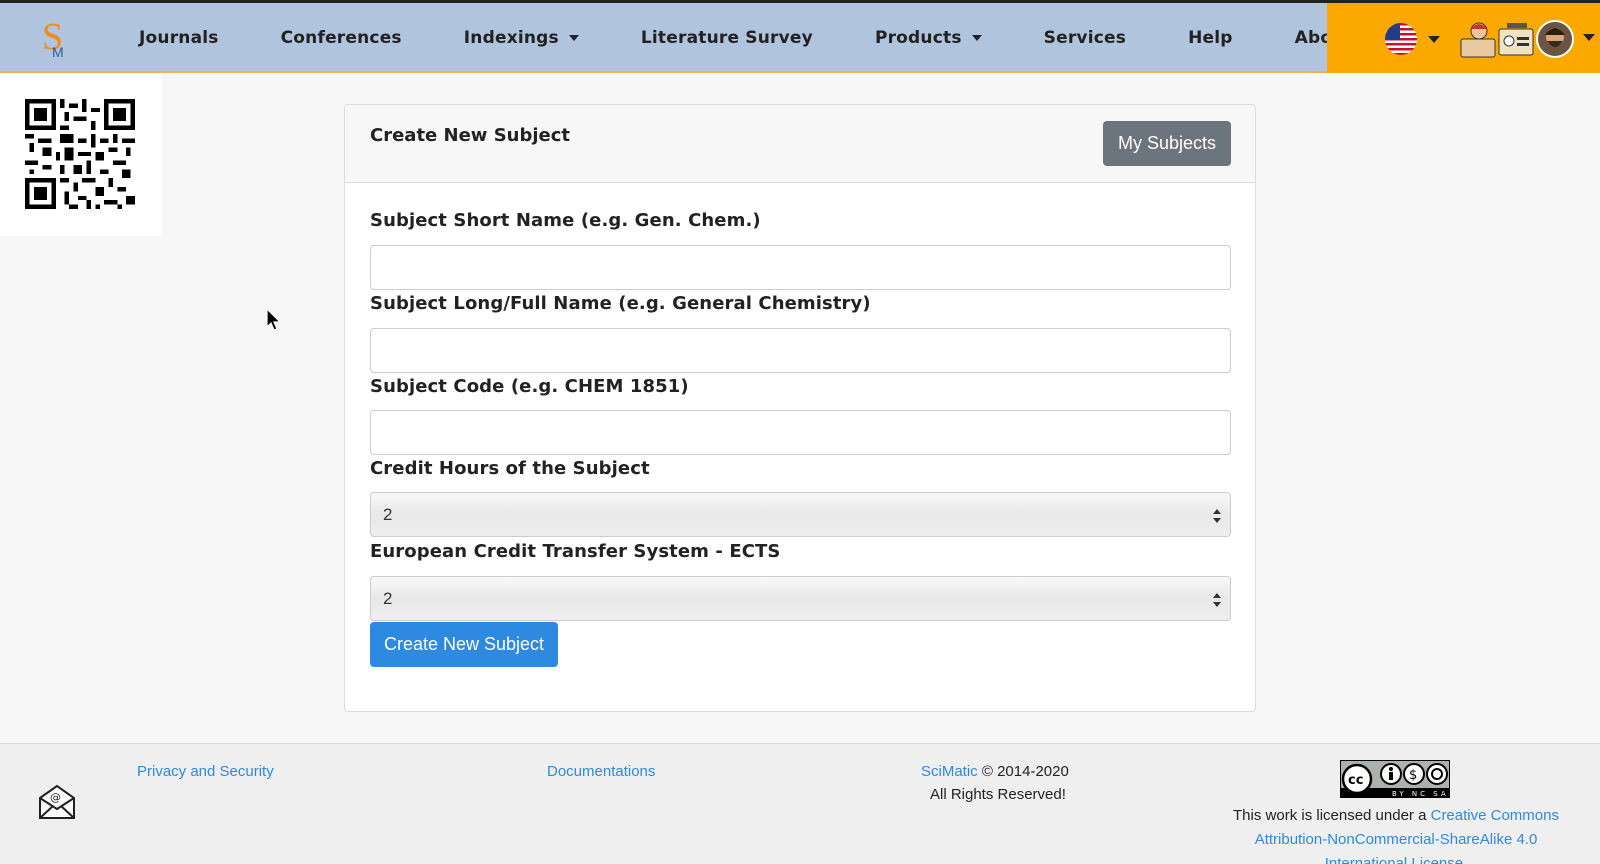  I want to click on user-area, so click(1463, 38).